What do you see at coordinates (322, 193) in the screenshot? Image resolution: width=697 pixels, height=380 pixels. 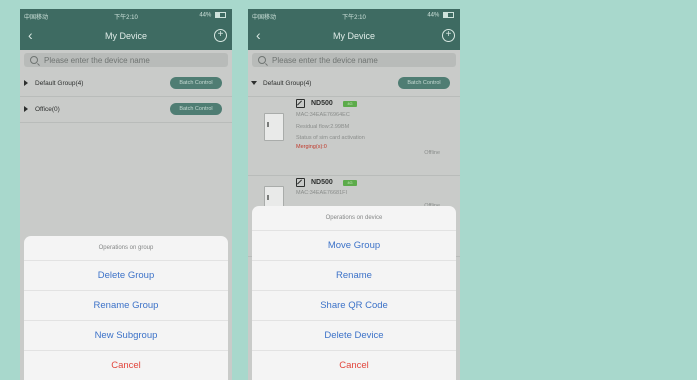 I see `device-mac: MAC:34EAE76681FI` at bounding box center [322, 193].